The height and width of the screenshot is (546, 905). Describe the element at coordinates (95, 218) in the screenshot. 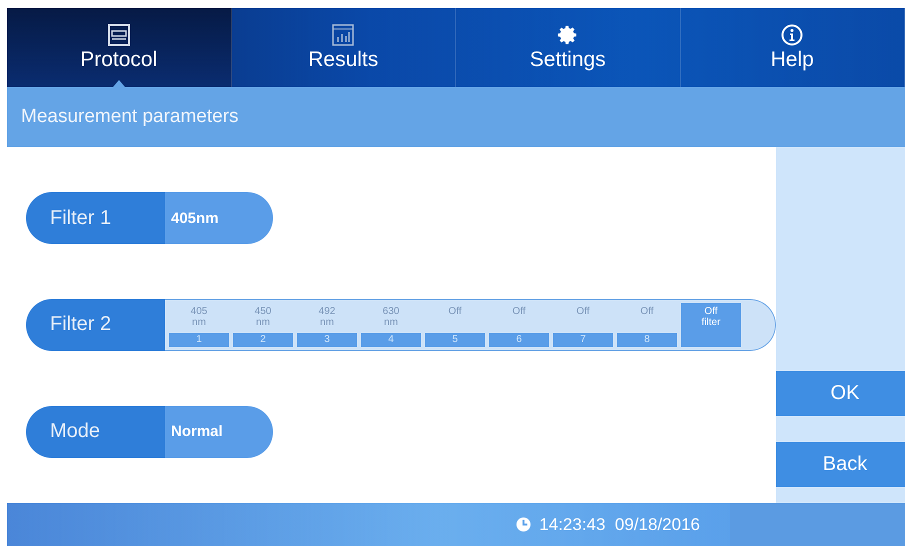

I see `parameter-label: Filter 1` at that location.